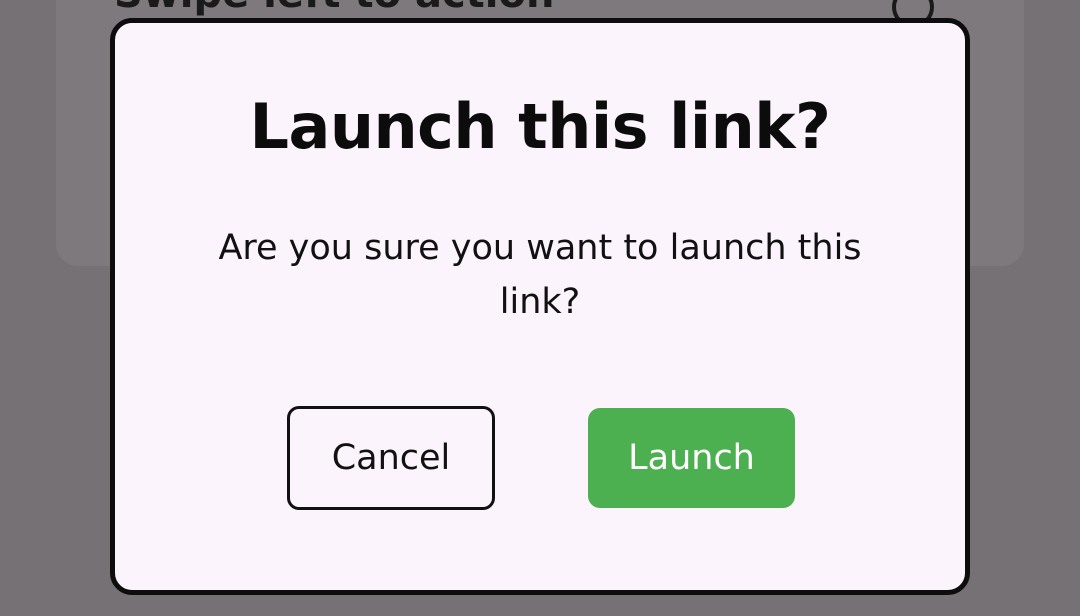 The height and width of the screenshot is (616, 1080). I want to click on cancel-button: Cancel, so click(391, 458).